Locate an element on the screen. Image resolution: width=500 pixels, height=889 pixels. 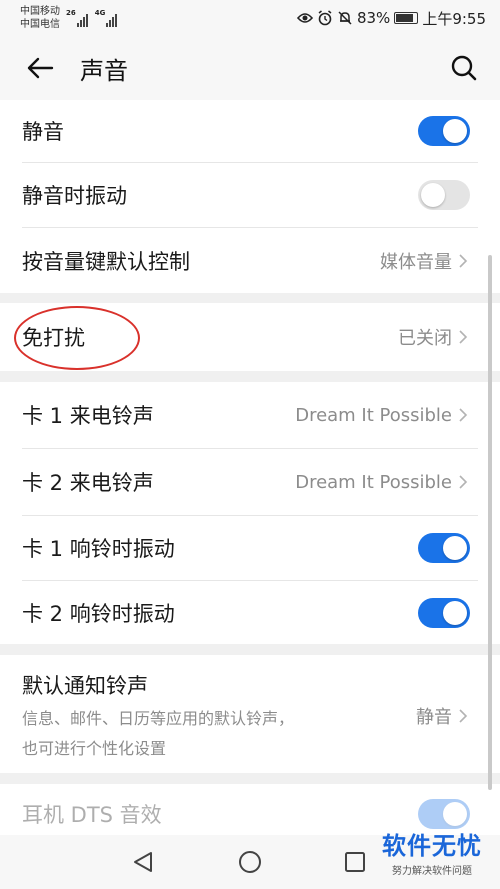
alarm-icon is located at coordinates (325, 18).